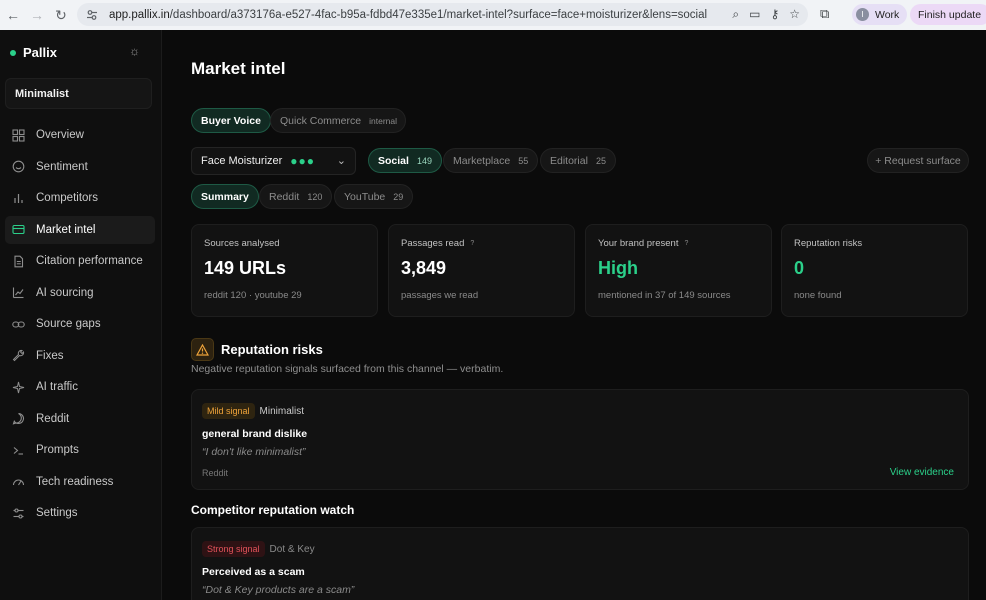 The width and height of the screenshot is (986, 600). Describe the element at coordinates (18, 482) in the screenshot. I see `gauge-icon` at that location.